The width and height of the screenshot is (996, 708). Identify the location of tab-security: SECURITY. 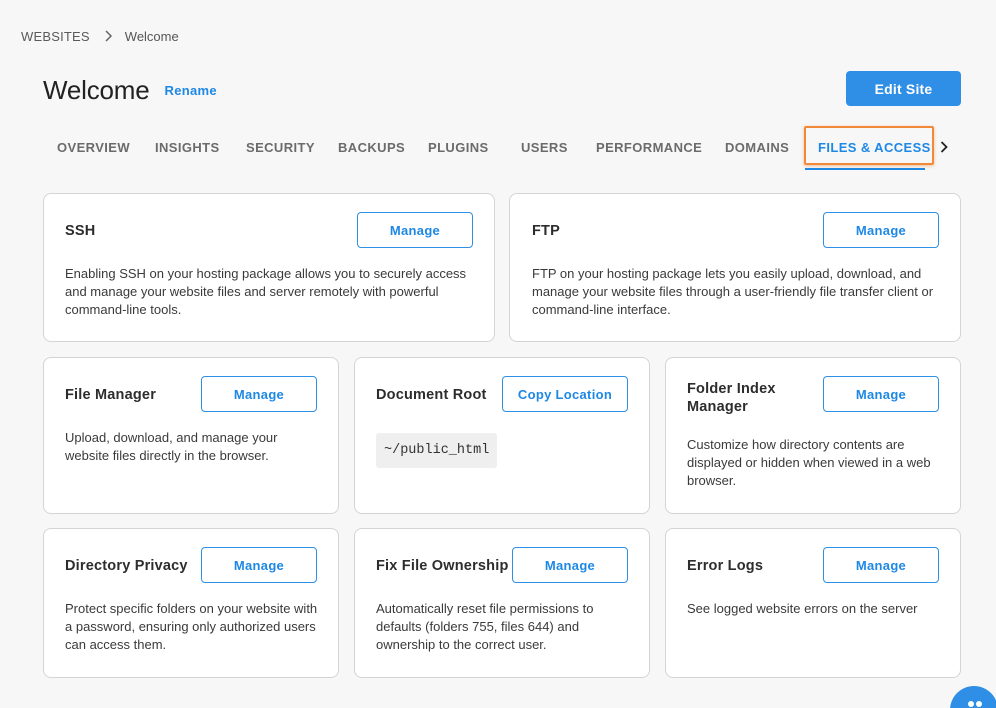
(280, 147).